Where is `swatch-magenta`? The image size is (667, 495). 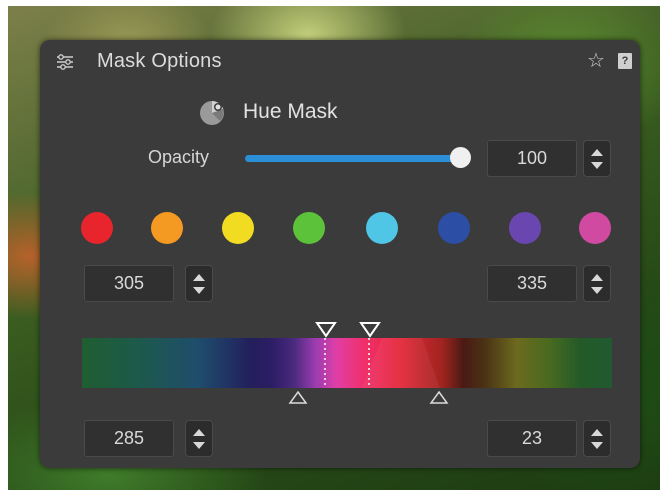 swatch-magenta is located at coordinates (595, 228).